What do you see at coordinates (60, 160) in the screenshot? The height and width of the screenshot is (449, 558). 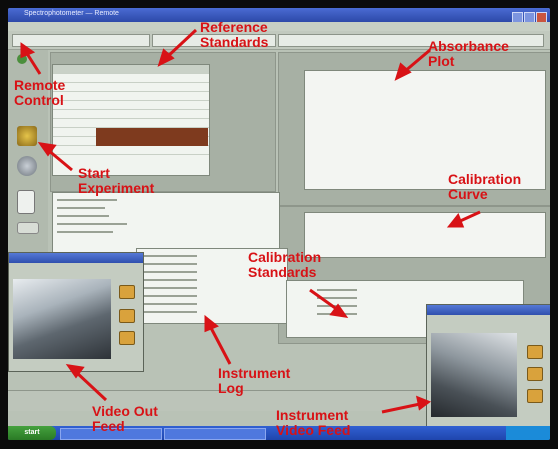 I see `arrow-start-experiment` at bounding box center [60, 160].